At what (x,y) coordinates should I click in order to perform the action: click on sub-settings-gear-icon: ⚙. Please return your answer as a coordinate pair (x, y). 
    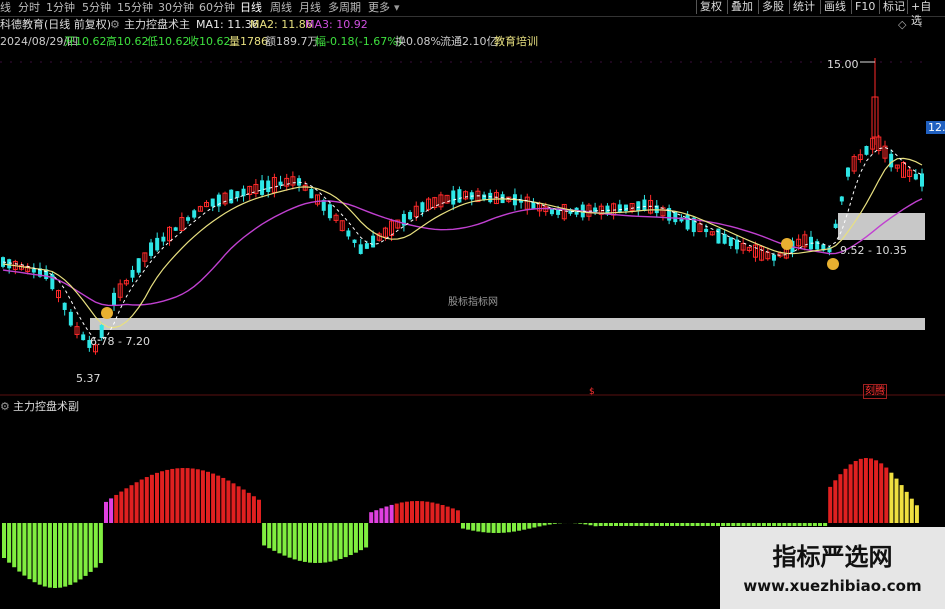
    Looking at the image, I should click on (5, 407).